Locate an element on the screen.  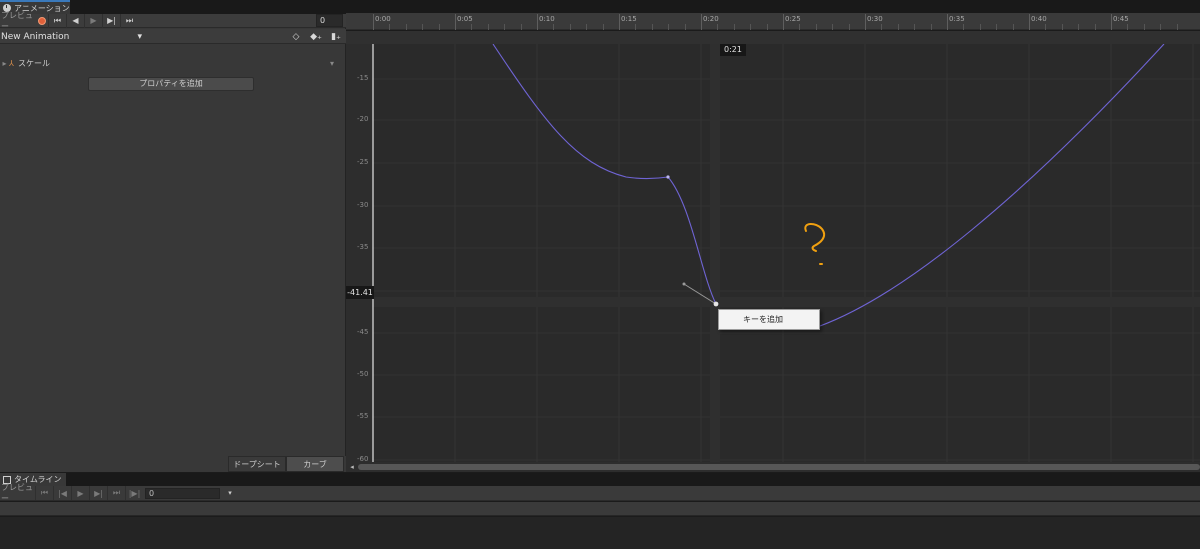
value-axis-label: -30 is located at coordinates (363, 205).